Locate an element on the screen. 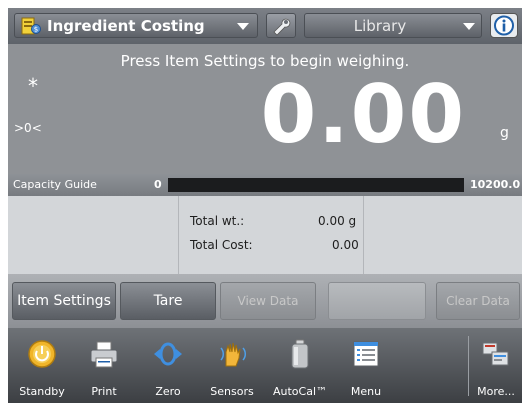 Image resolution: width=529 pixels, height=405 pixels. center-zero-indicator: >0< is located at coordinates (28, 128).